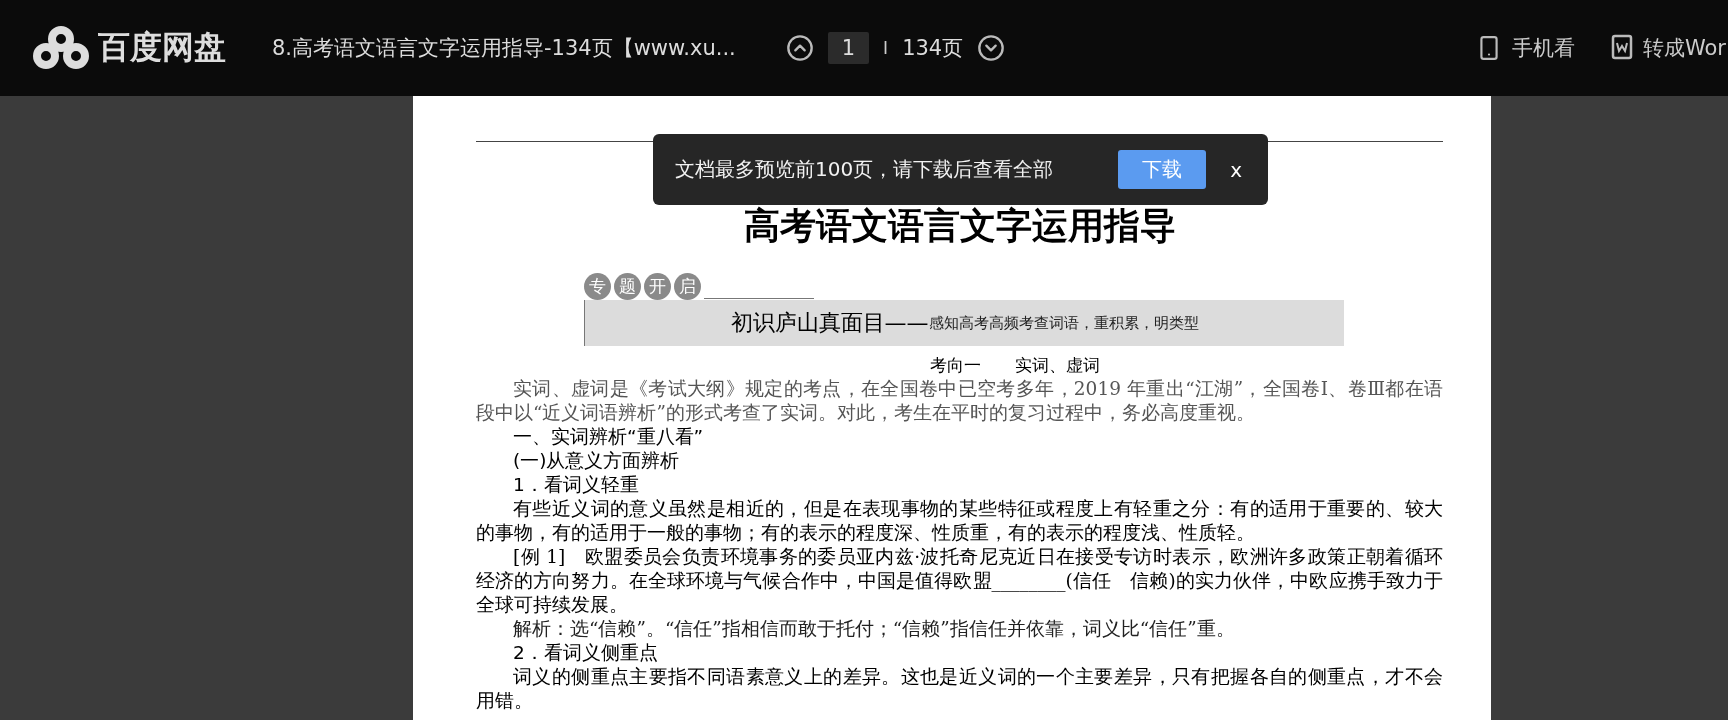  Describe the element at coordinates (864, 169) in the screenshot. I see `toast-message: 文档最多预览前100页，请下载后查看全部` at that location.